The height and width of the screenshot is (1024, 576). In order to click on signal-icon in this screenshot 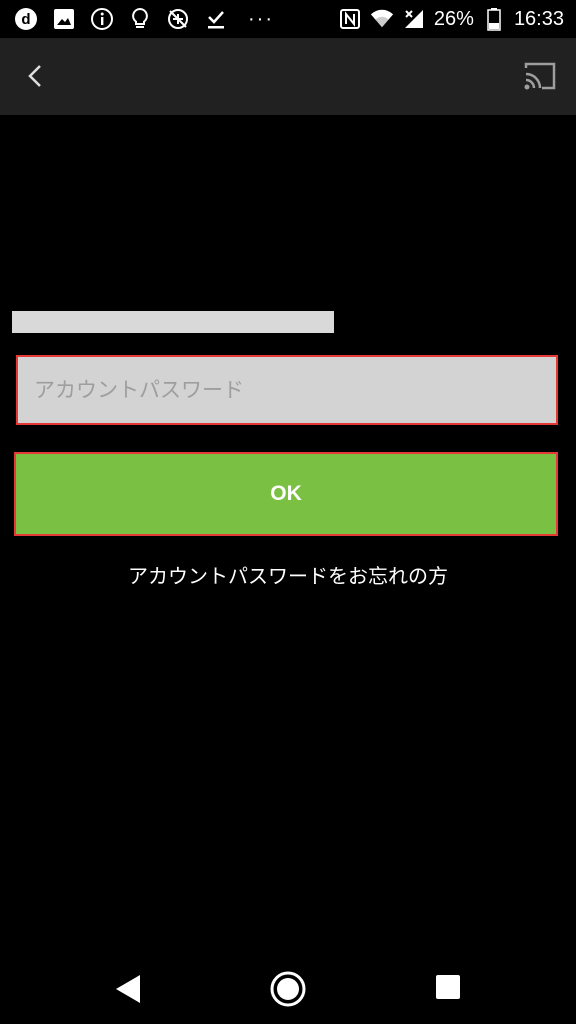, I will do `click(414, 19)`.